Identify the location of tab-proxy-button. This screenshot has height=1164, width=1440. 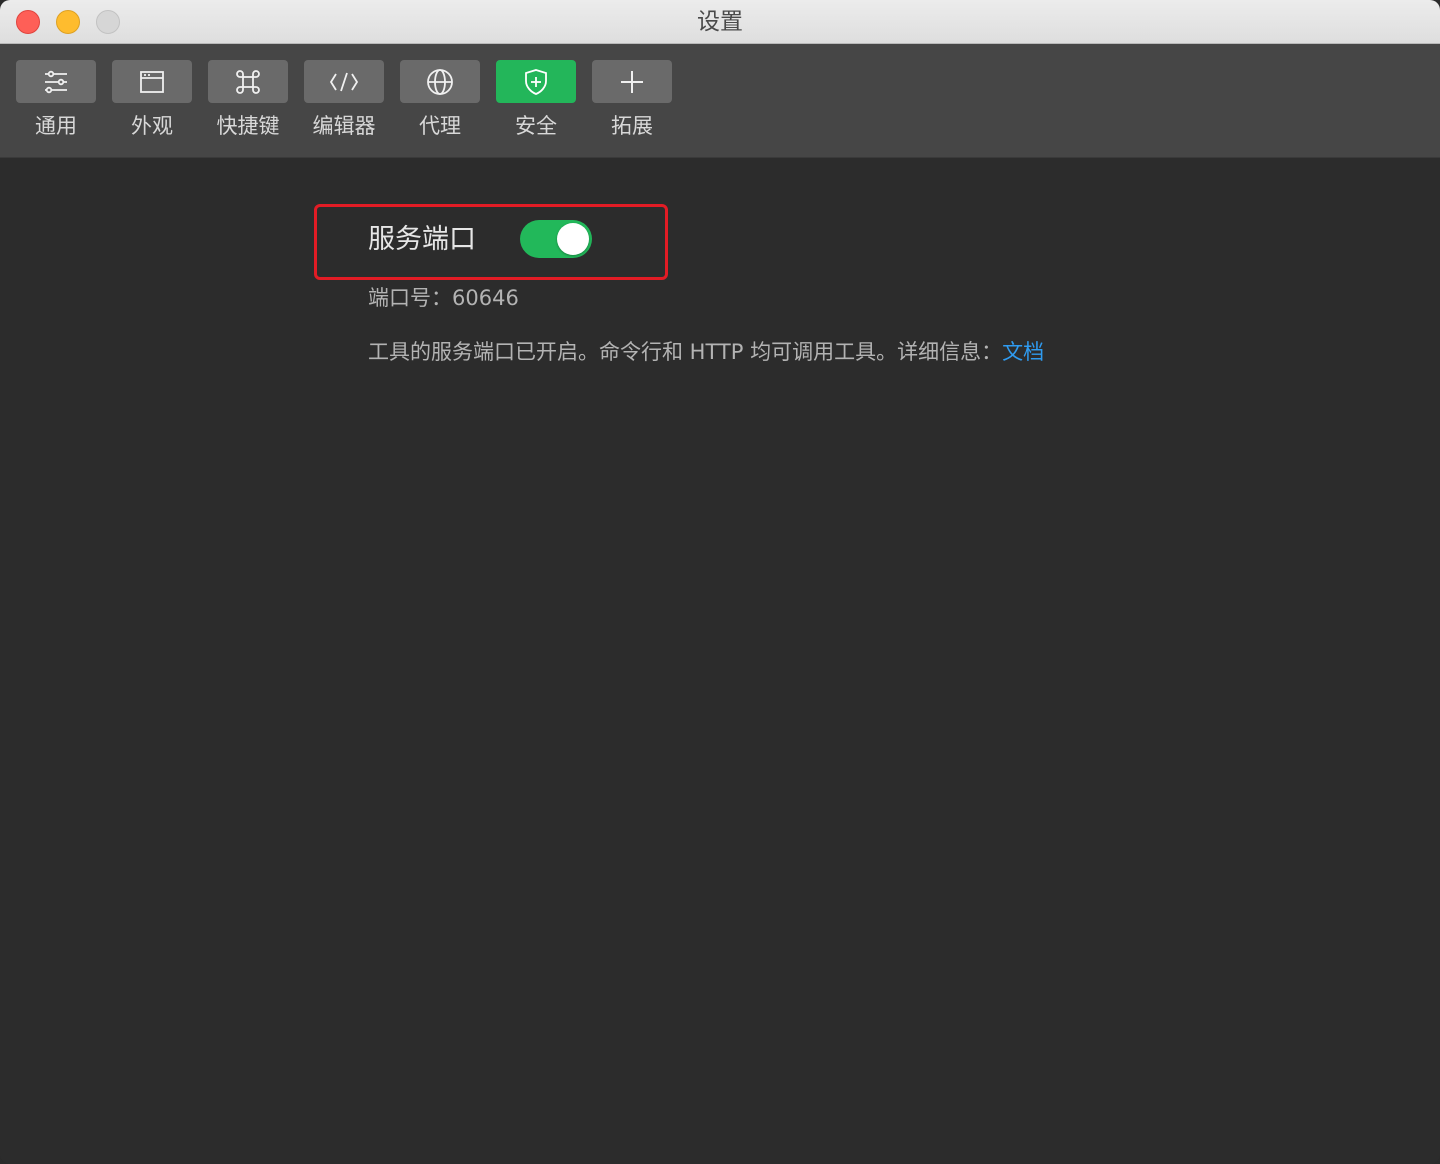
(440, 81).